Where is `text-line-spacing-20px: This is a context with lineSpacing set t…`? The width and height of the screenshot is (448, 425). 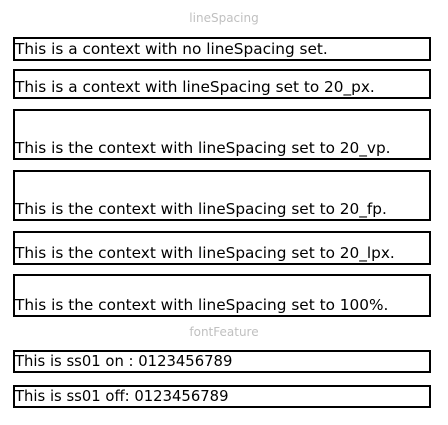 text-line-spacing-20px: This is a context with lineSpacing set t… is located at coordinates (195, 87).